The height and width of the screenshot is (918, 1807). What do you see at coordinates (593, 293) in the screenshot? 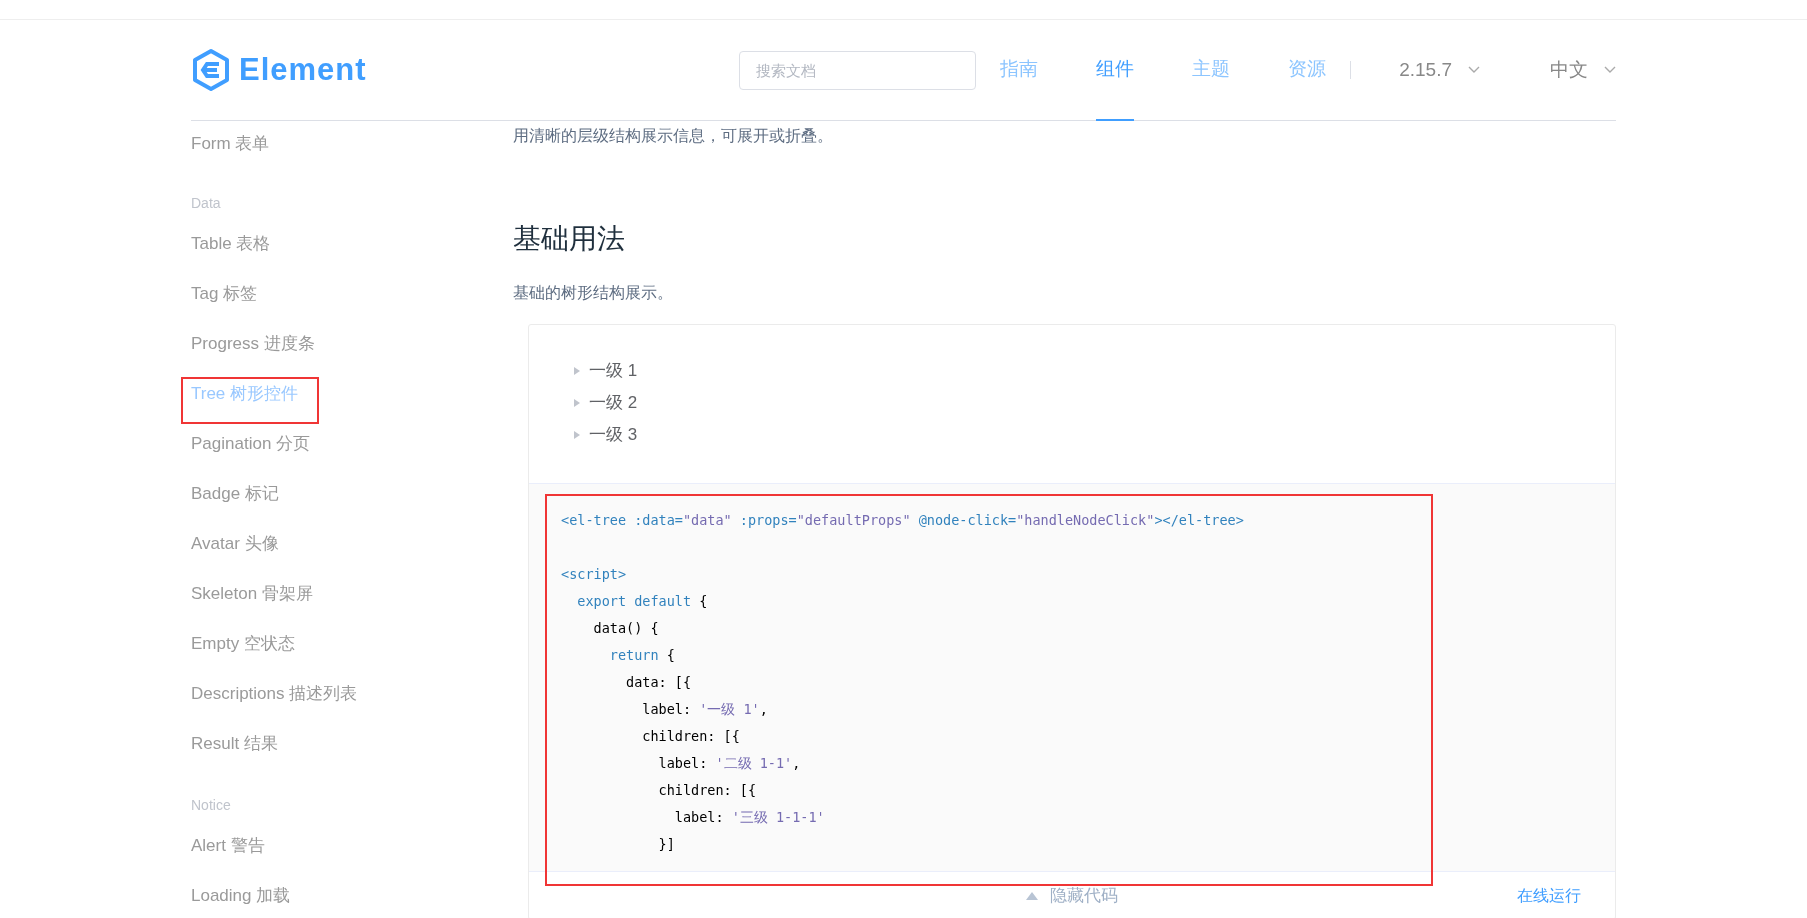
I see `section-description: 基础的树形结构展示。` at bounding box center [593, 293].